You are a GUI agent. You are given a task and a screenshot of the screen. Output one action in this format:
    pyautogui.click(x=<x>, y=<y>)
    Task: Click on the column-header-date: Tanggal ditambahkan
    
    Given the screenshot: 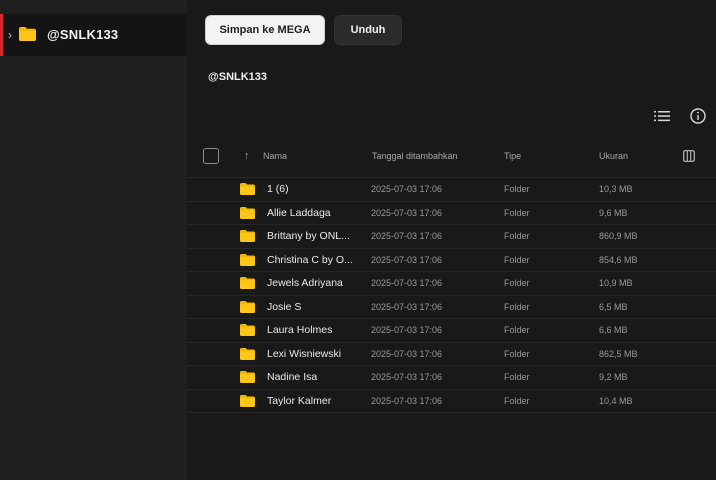 What is the action you would take?
    pyautogui.click(x=415, y=156)
    